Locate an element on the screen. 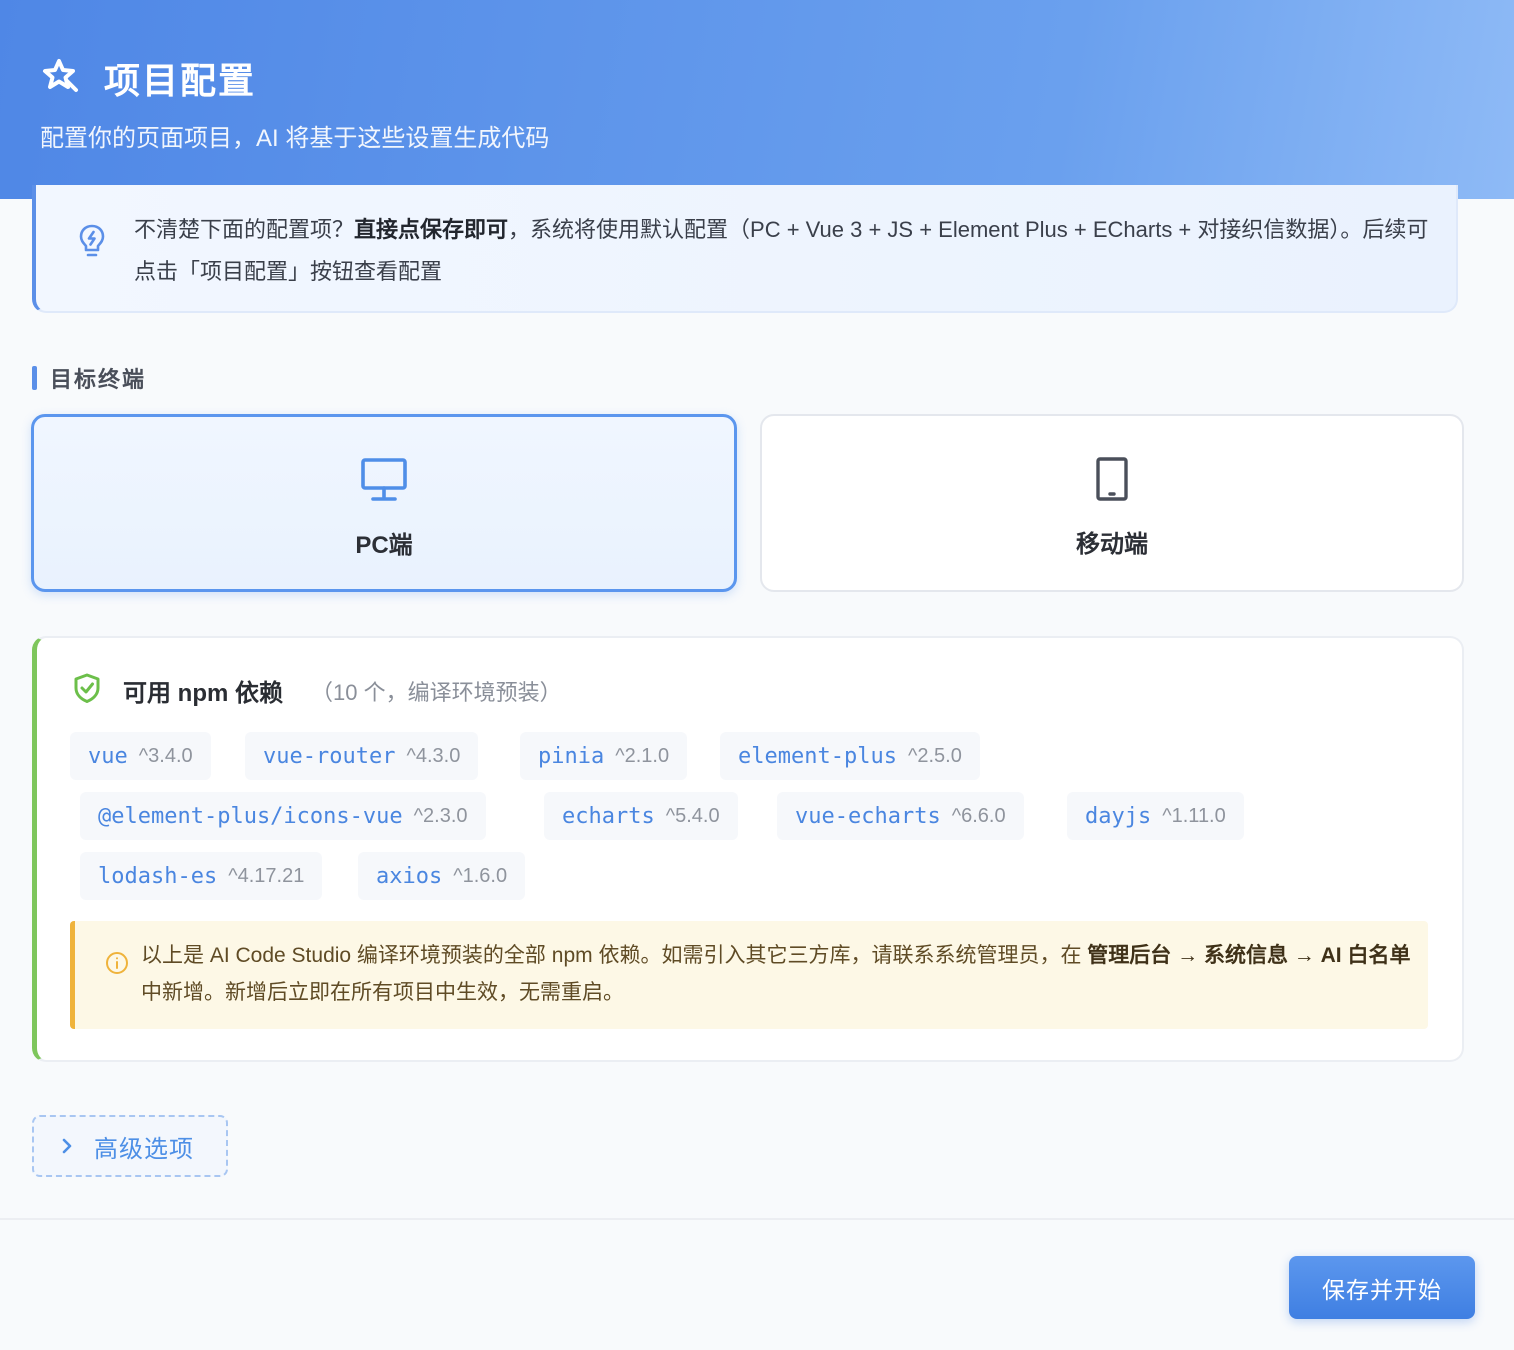 The image size is (1514, 1350). footer-divider is located at coordinates (757, 1219).